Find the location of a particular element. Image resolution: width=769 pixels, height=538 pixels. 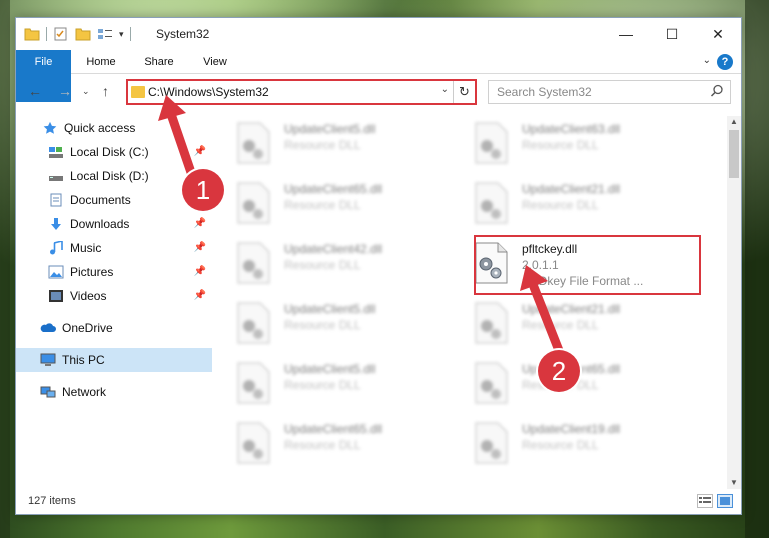

search-icon is located at coordinates (717, 91).